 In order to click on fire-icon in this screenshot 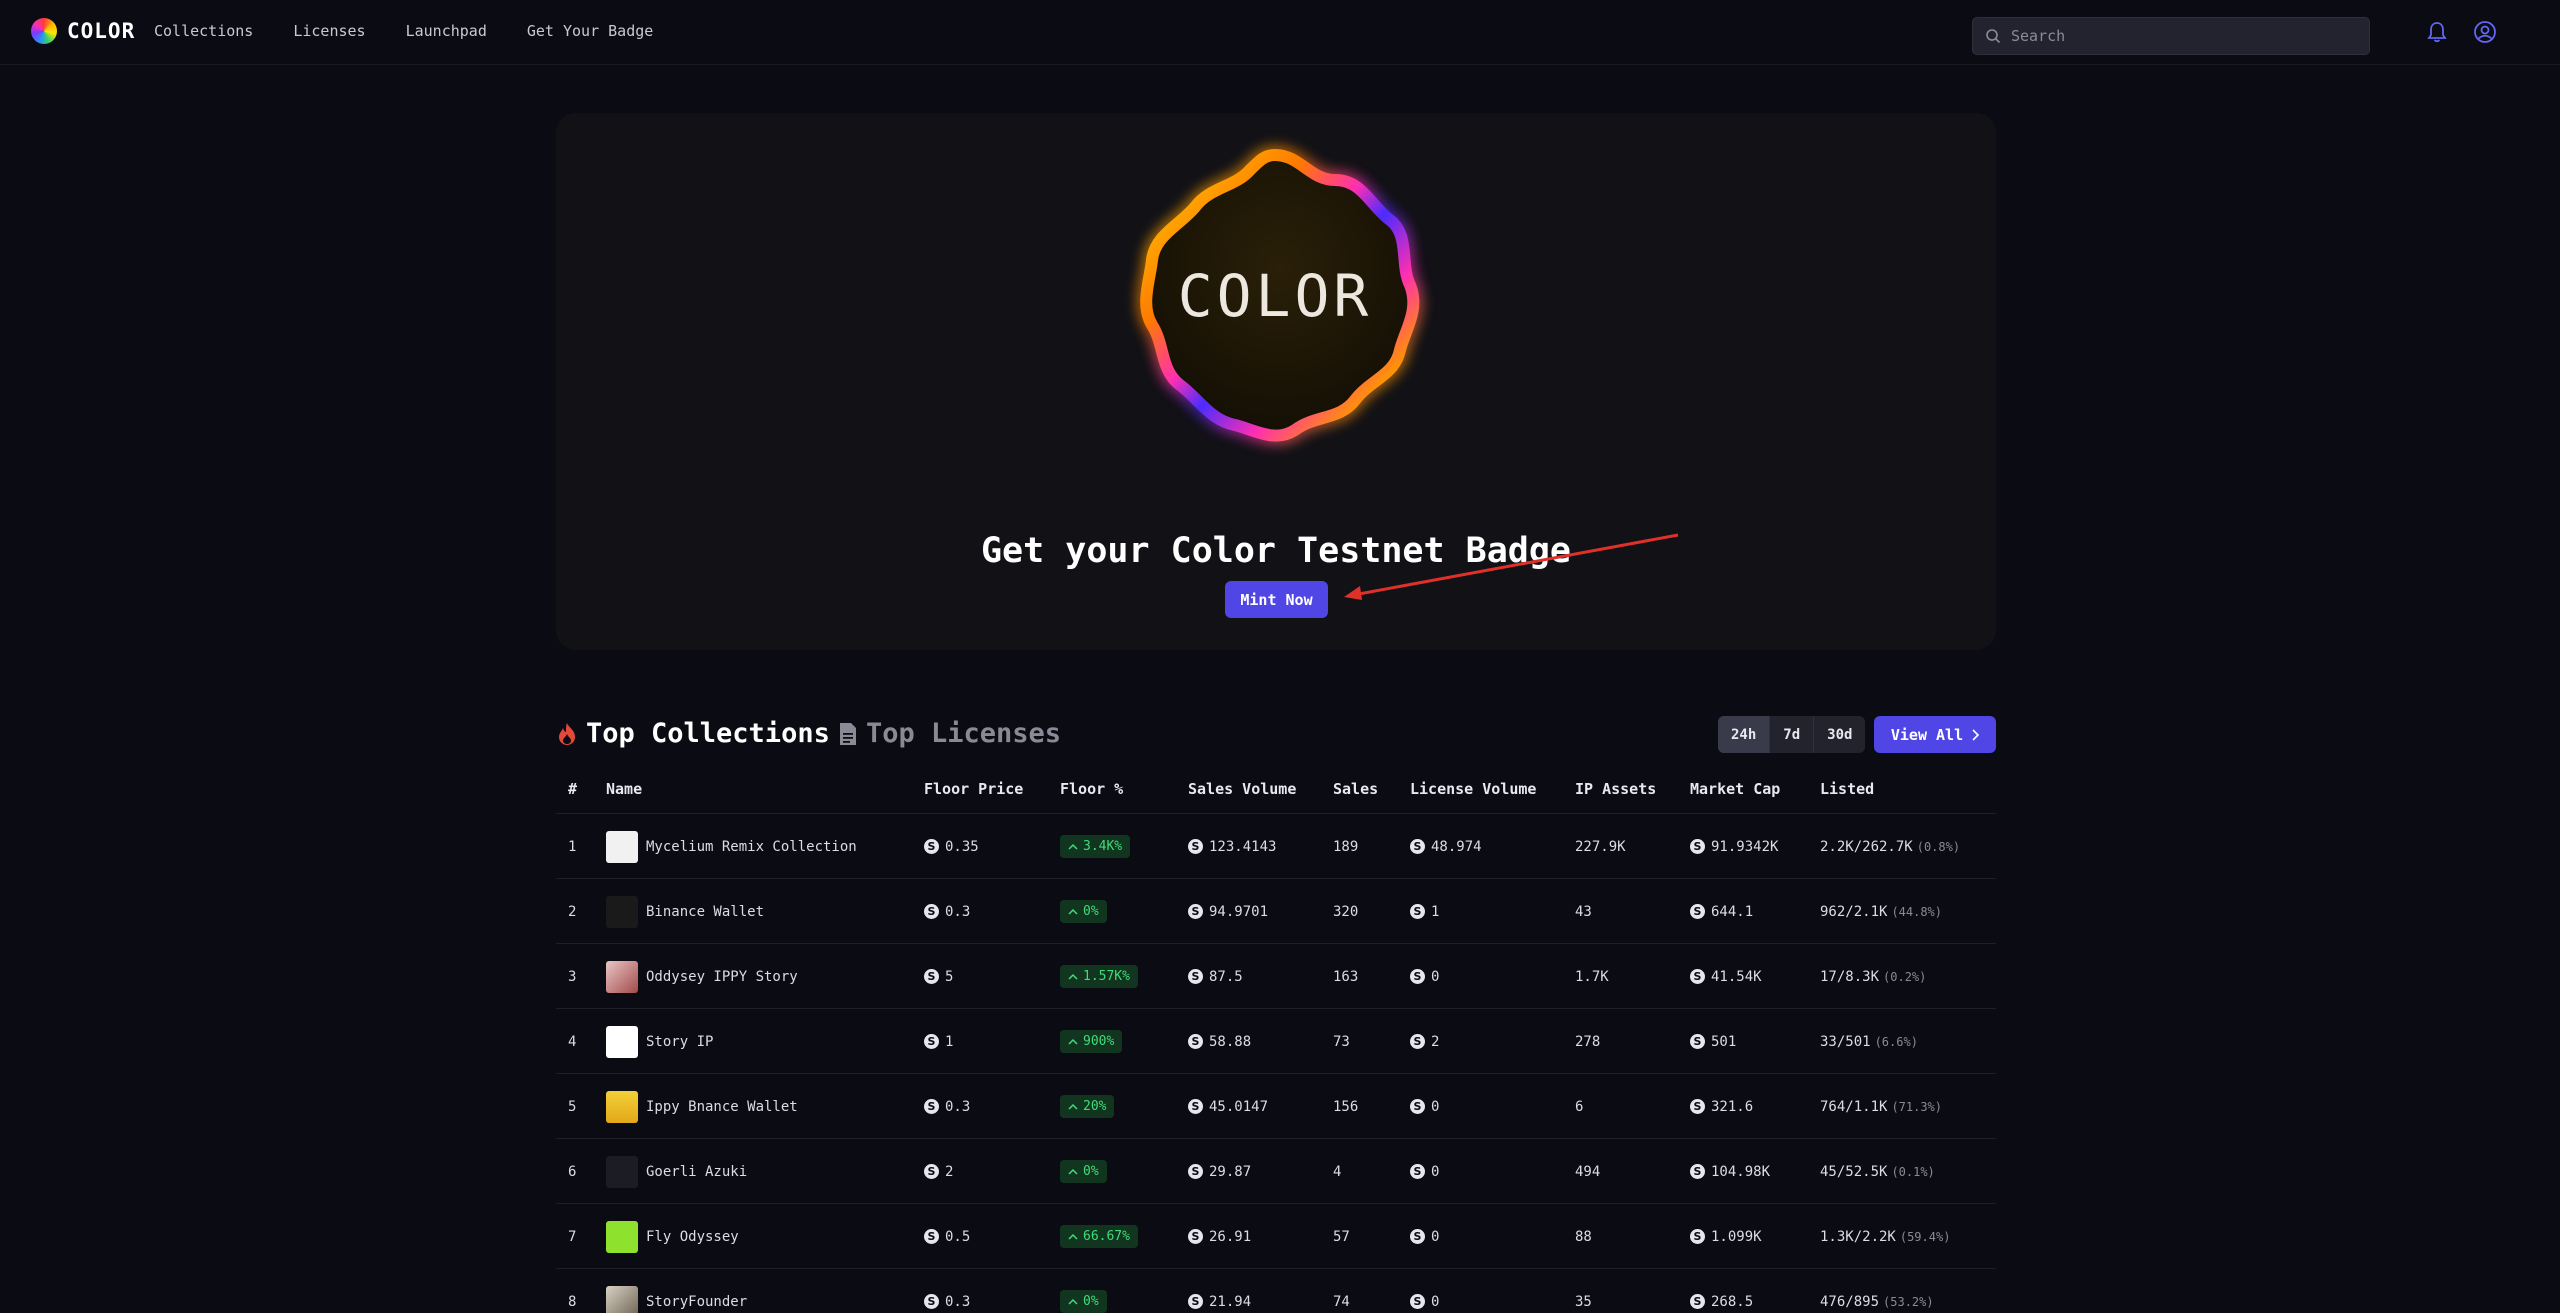, I will do `click(567, 733)`.